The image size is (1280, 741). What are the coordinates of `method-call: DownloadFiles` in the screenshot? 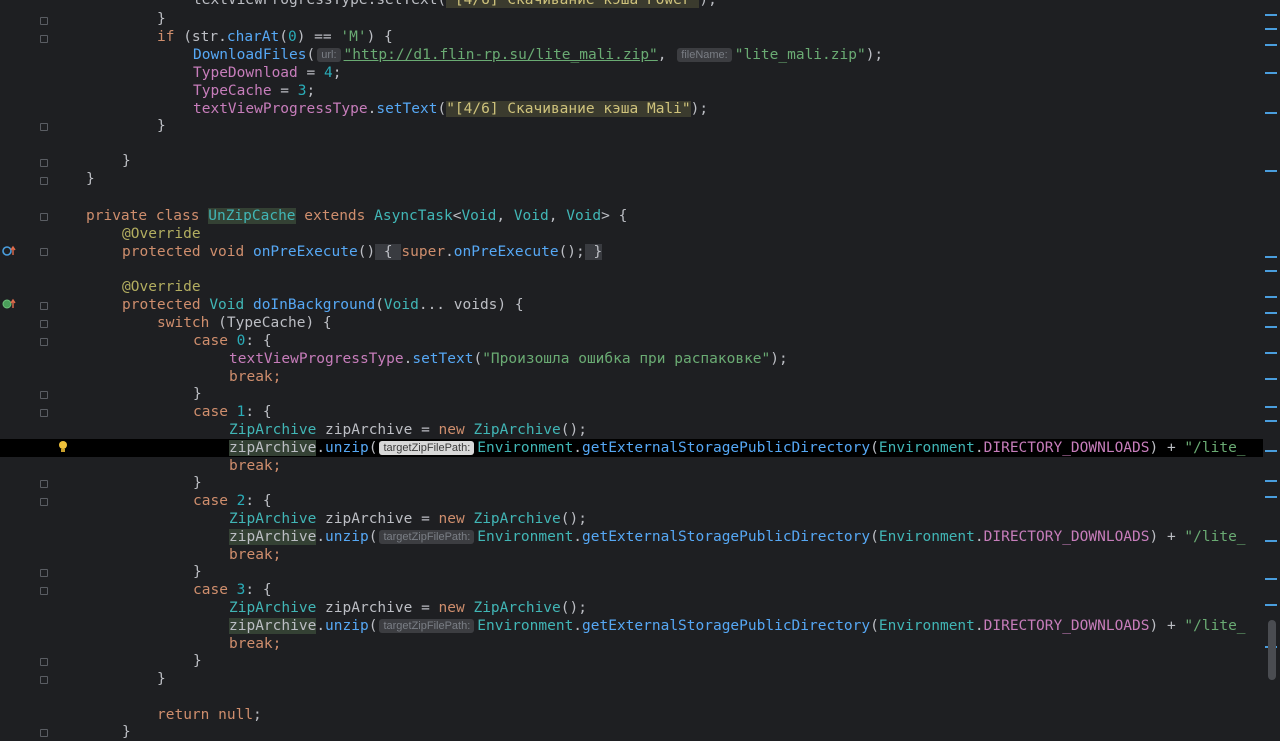 It's located at (250, 55).